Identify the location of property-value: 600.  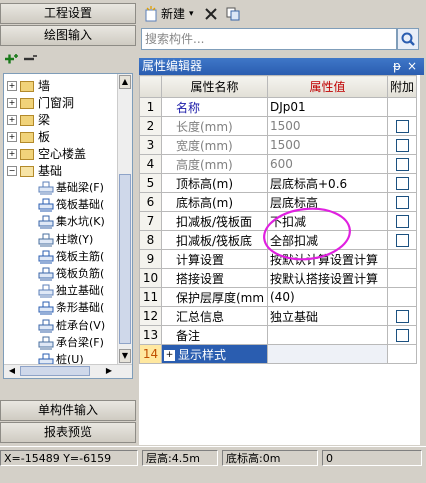
(327, 164).